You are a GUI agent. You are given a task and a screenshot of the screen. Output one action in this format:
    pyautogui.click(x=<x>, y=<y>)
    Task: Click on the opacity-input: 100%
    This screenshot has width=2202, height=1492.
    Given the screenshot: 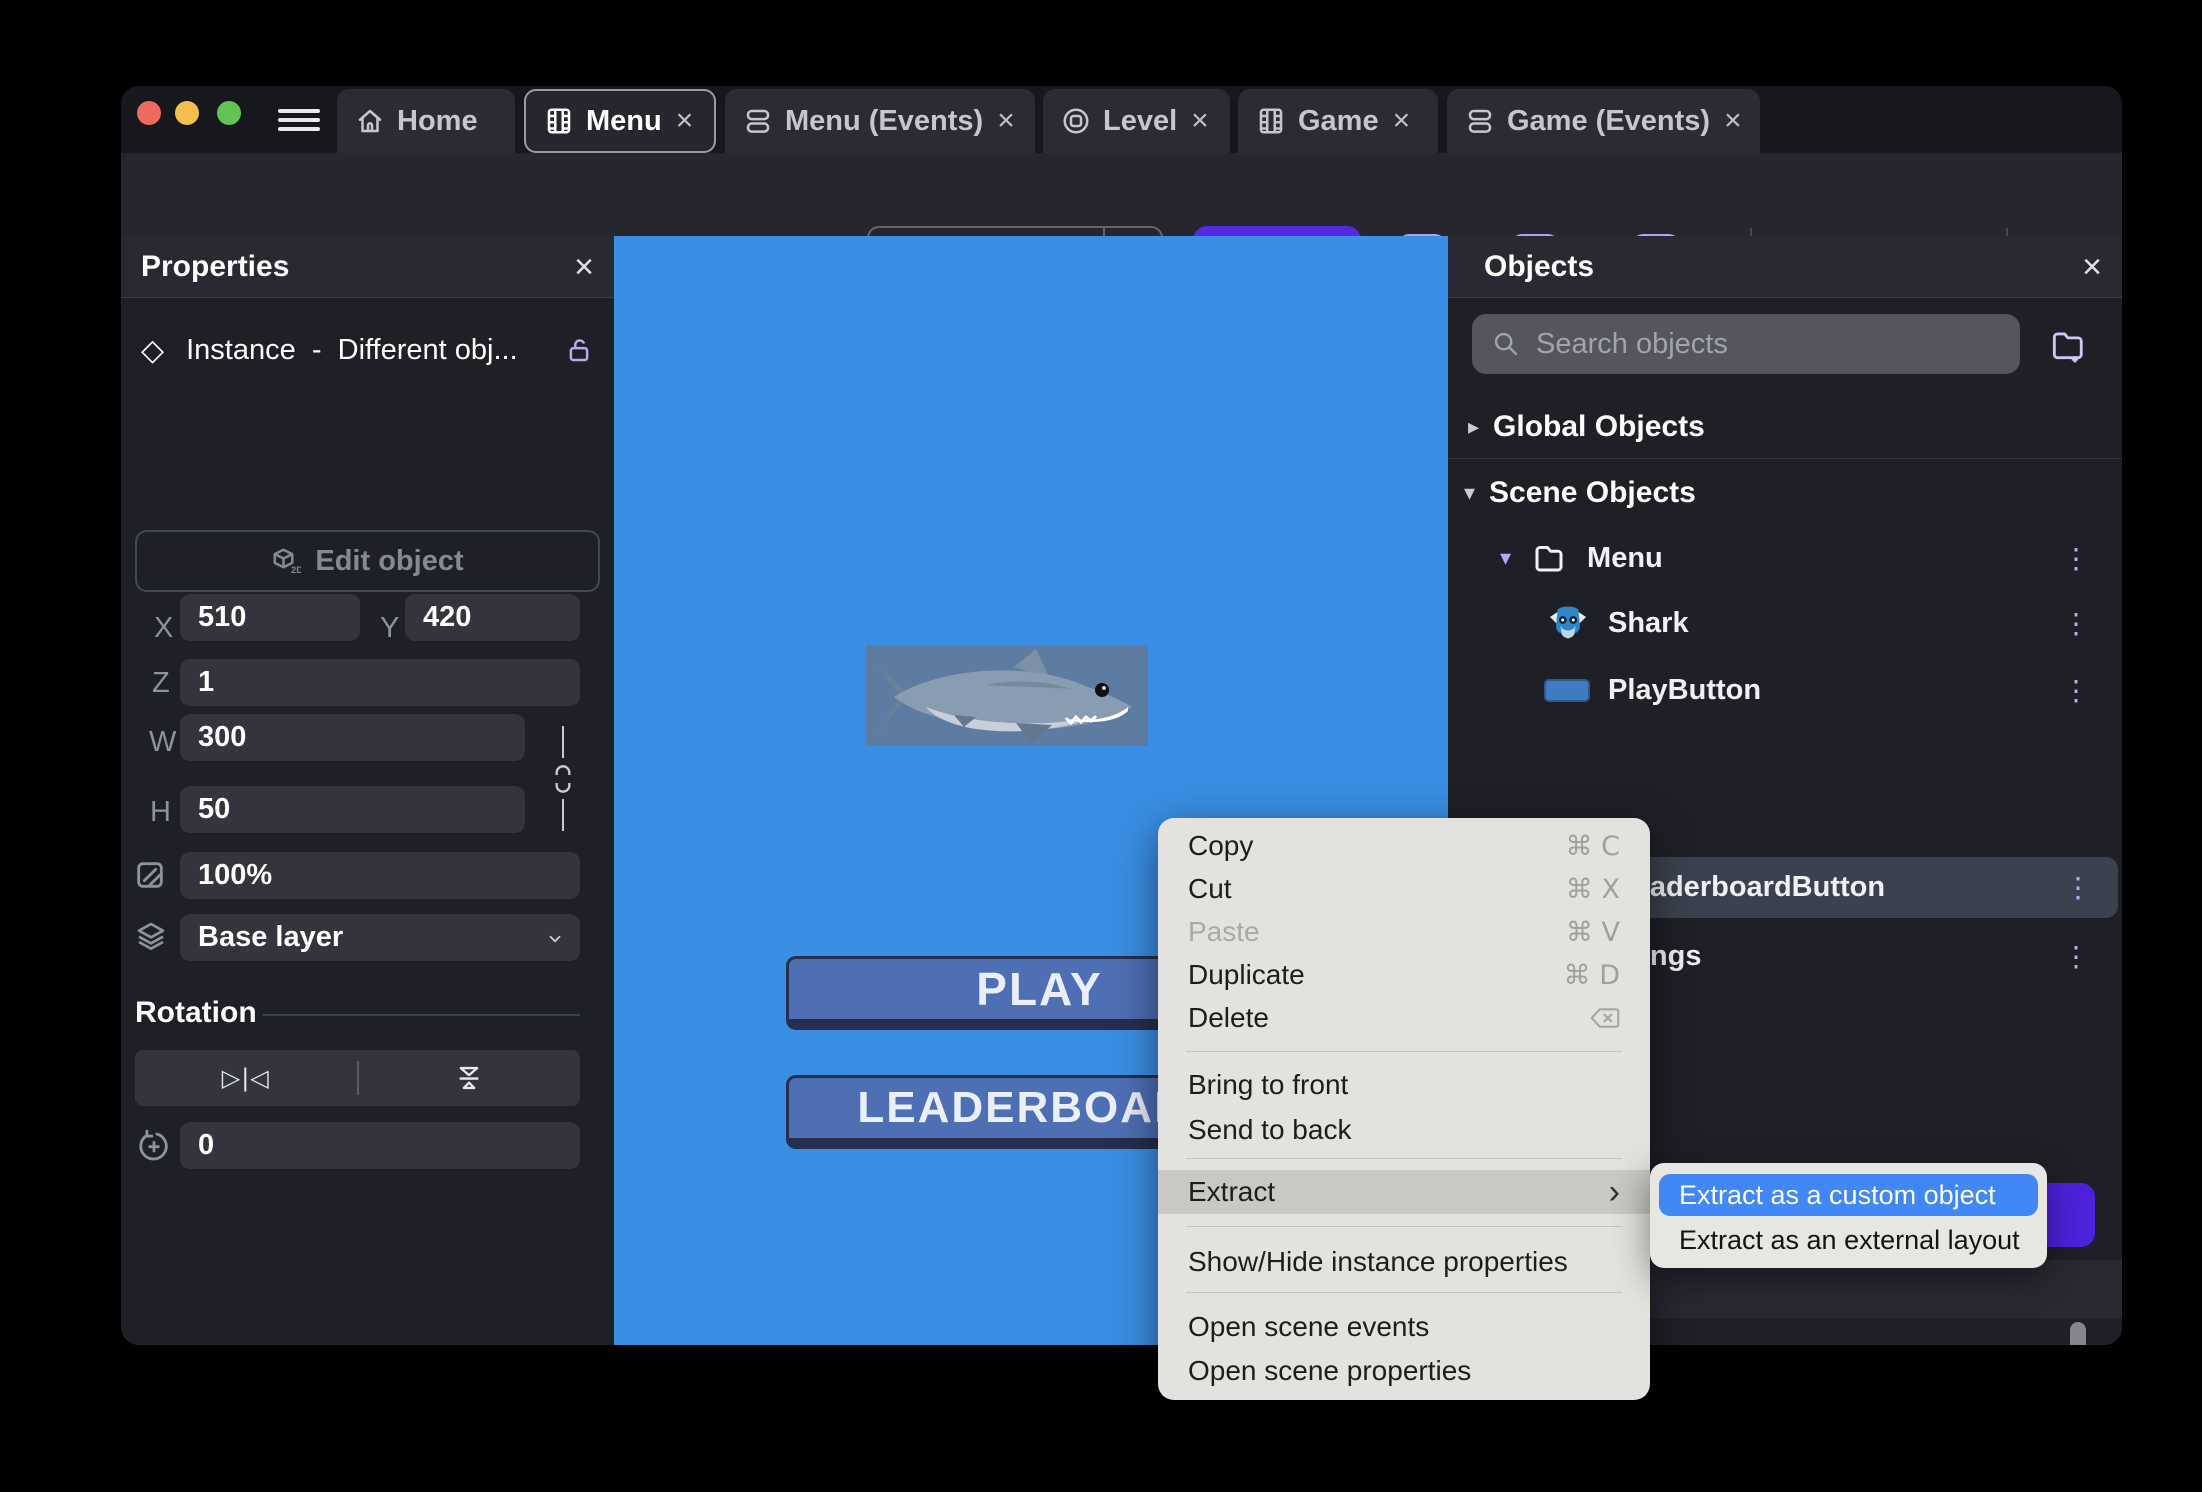 What is the action you would take?
    pyautogui.click(x=380, y=875)
    